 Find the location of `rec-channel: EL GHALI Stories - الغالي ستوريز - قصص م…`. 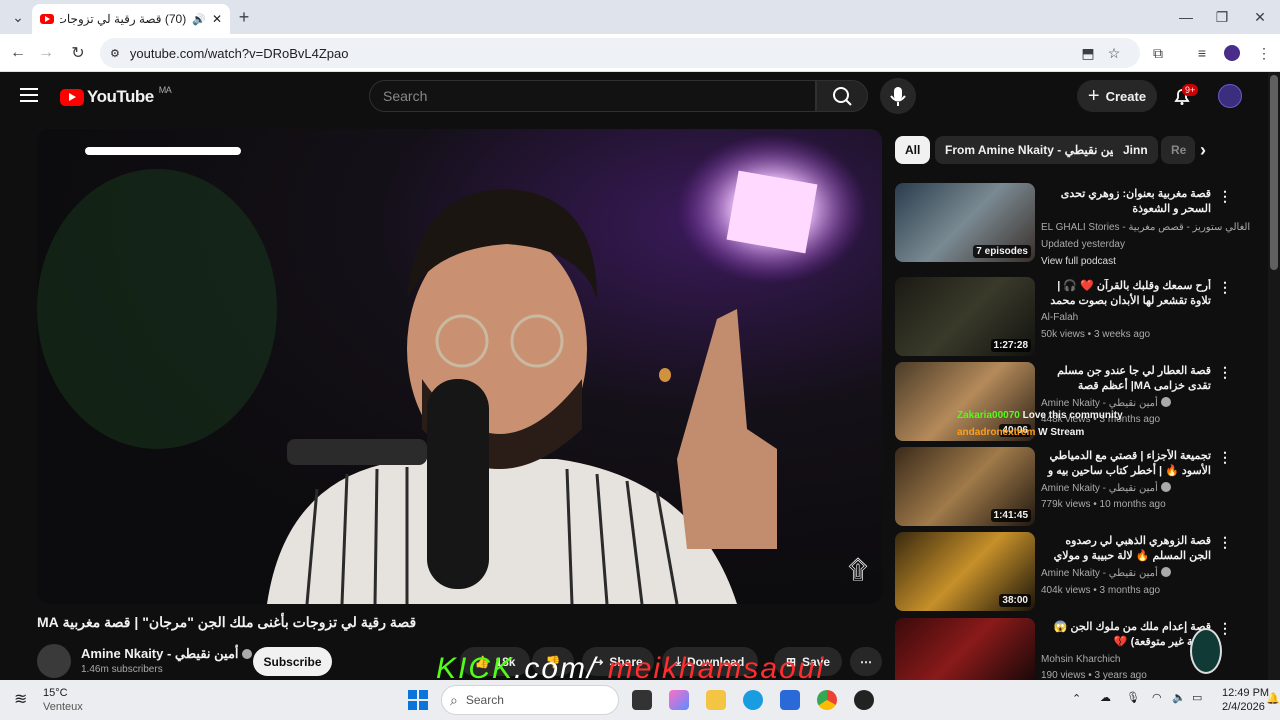

rec-channel: EL GHALI Stories - الغالي ستوريز - قصص م… is located at coordinates (1145, 228).